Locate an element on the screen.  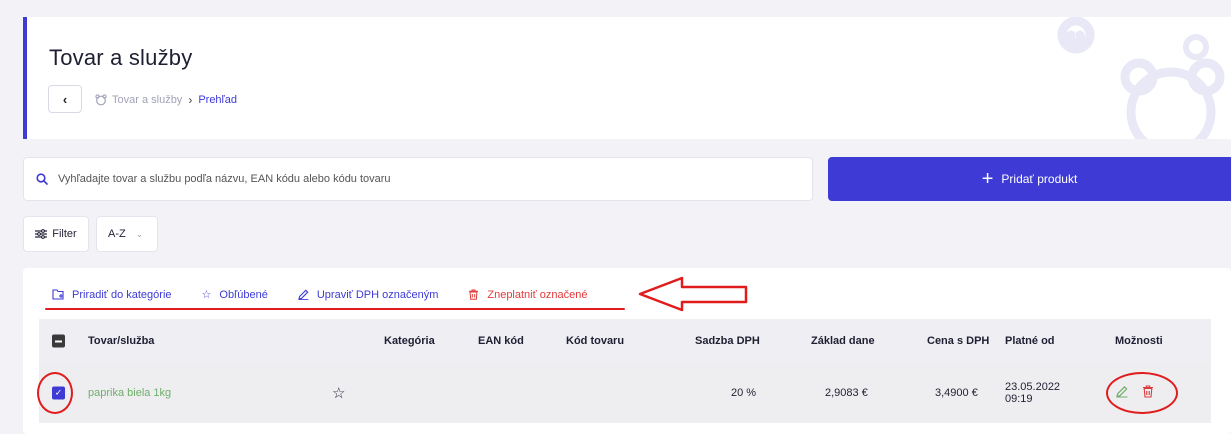
breadcrumb-home-label: Tovar a služby is located at coordinates (147, 100).